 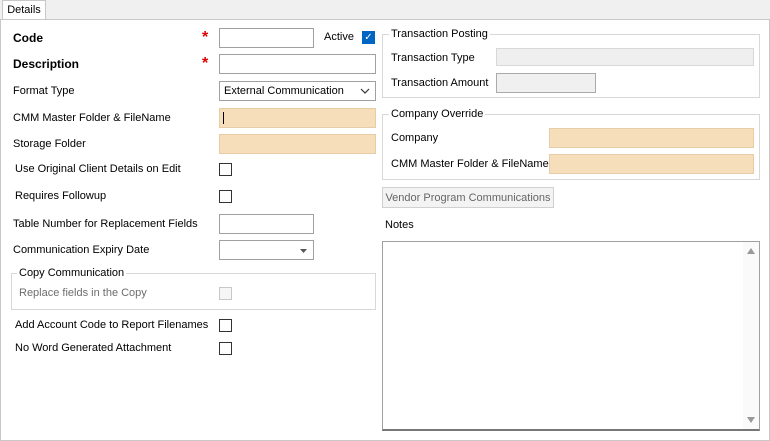 I want to click on format-type-value: External Communication, so click(x=284, y=91).